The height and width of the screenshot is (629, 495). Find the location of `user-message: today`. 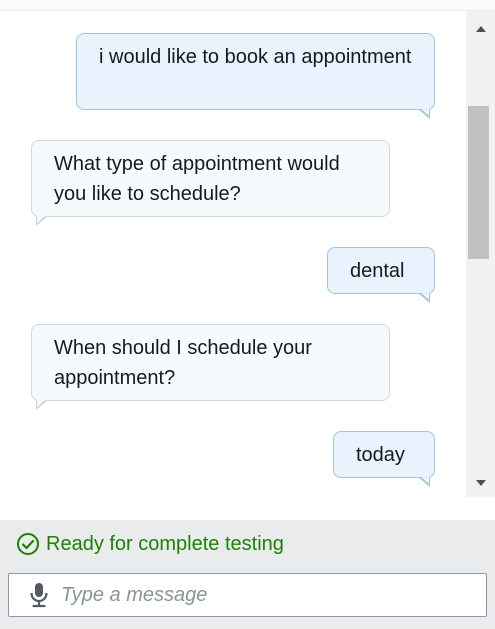

user-message: today is located at coordinates (384, 459).